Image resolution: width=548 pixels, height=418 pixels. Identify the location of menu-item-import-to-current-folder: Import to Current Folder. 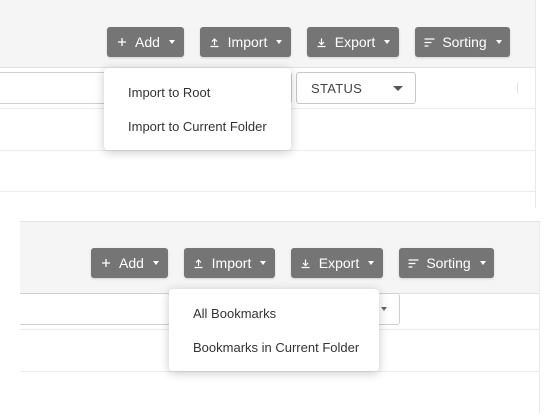
(197, 126).